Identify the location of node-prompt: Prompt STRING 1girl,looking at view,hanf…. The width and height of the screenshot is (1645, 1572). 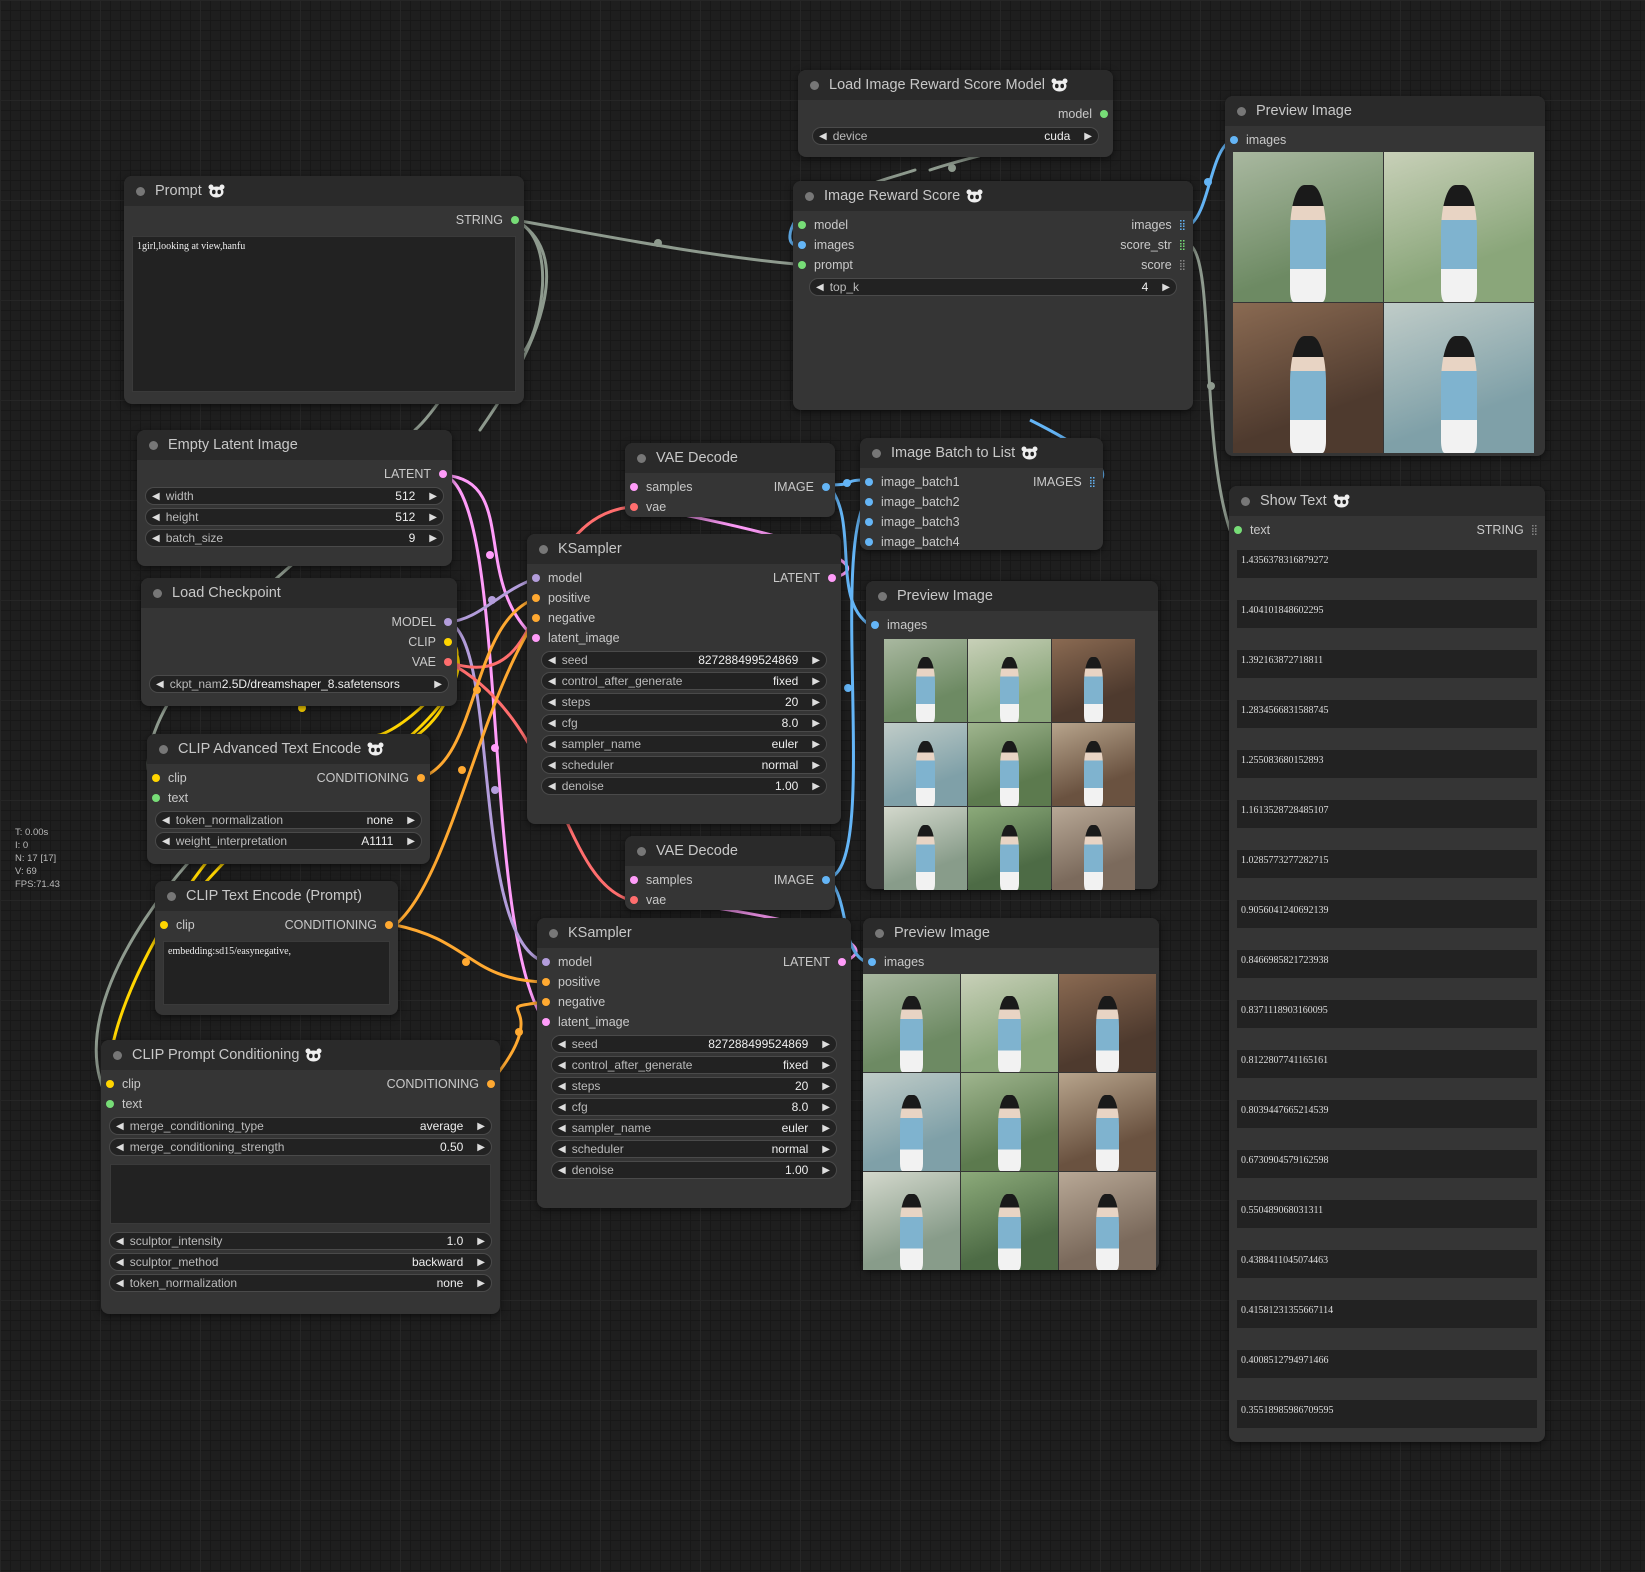
(324, 290).